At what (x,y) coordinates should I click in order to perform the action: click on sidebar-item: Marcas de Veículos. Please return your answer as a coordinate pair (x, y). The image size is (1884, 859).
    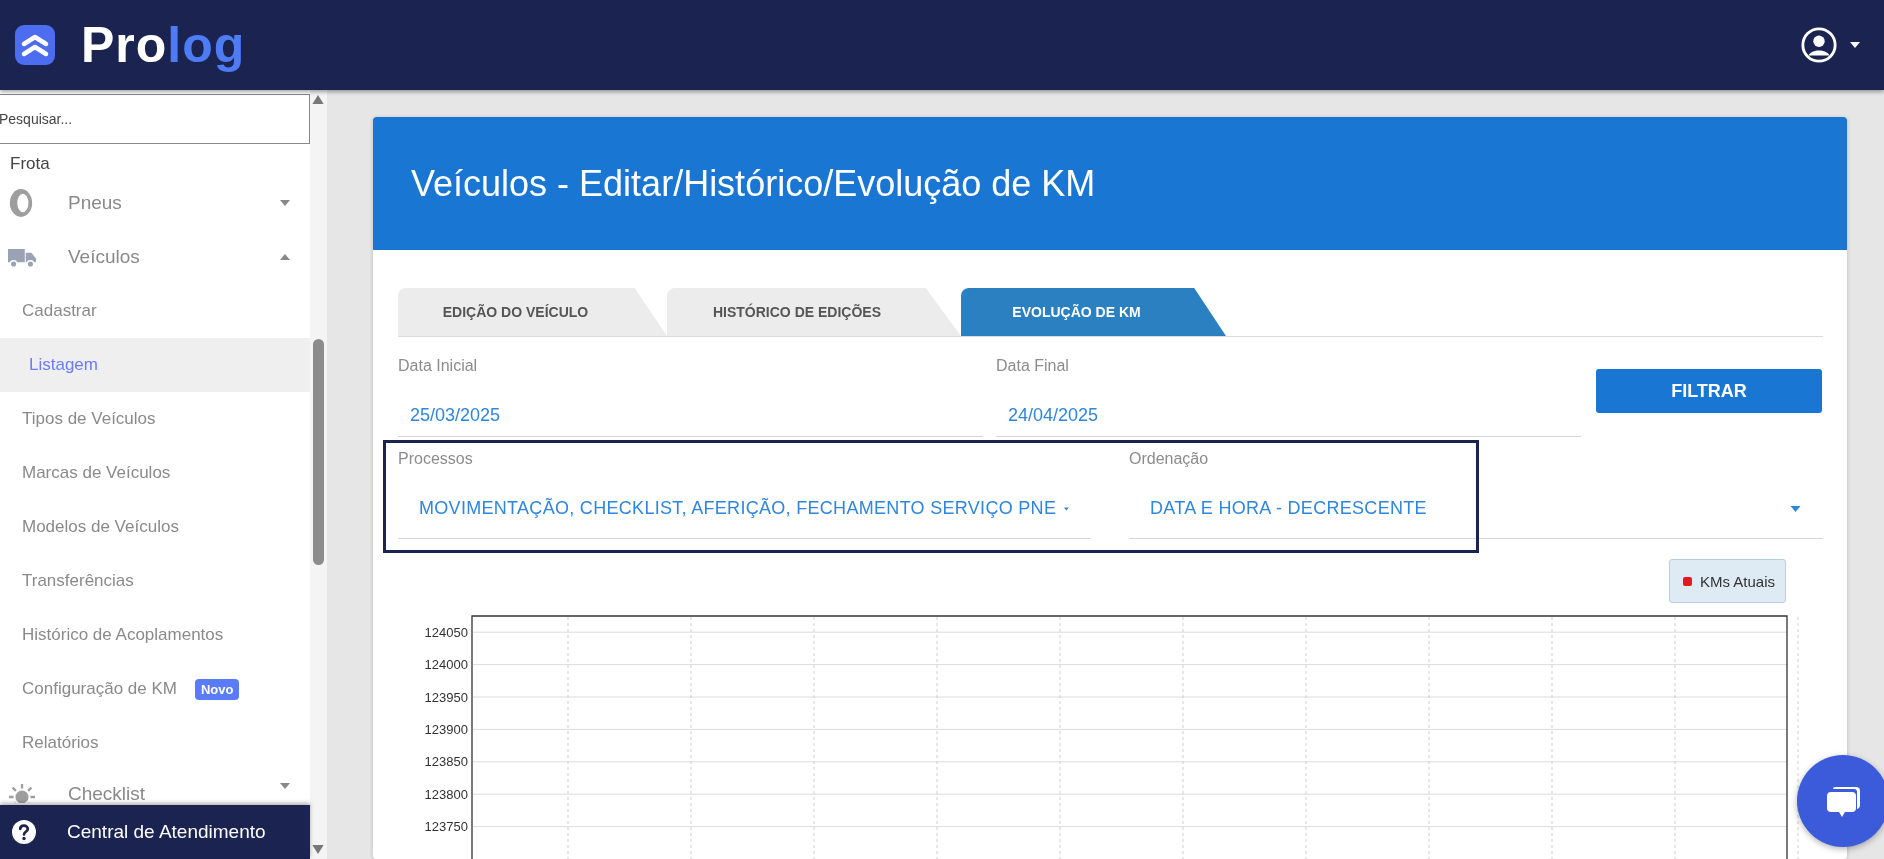
    Looking at the image, I should click on (155, 473).